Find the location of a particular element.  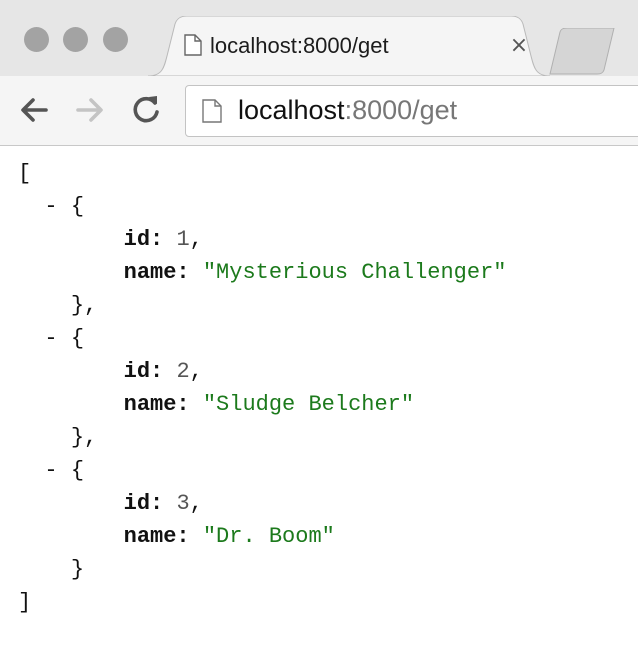

new-tab-button is located at coordinates (583, 52).